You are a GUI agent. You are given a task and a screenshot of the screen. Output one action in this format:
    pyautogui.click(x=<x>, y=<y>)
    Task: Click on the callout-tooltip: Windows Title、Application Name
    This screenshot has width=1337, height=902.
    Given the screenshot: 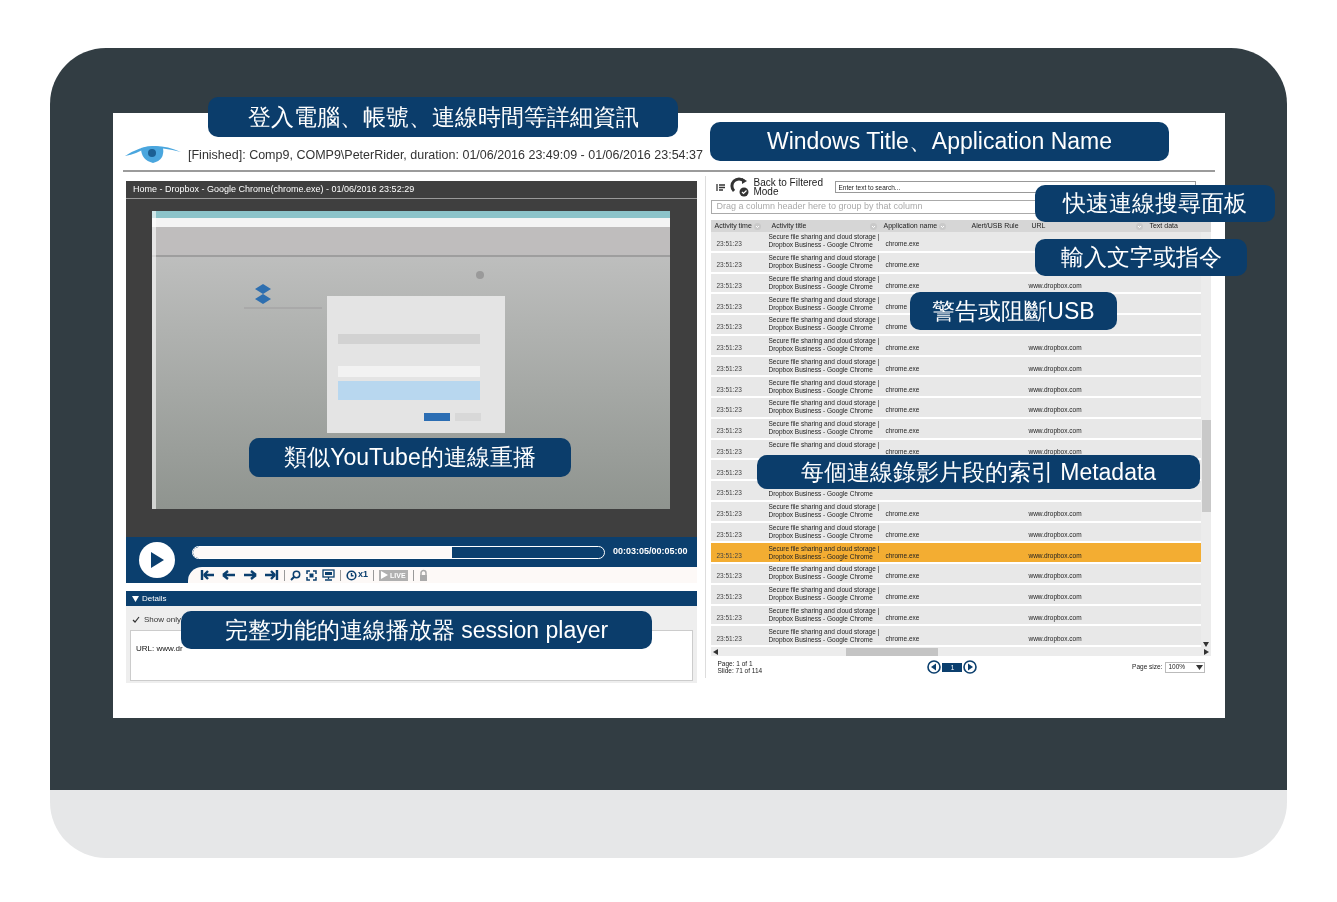 What is the action you would take?
    pyautogui.click(x=939, y=141)
    